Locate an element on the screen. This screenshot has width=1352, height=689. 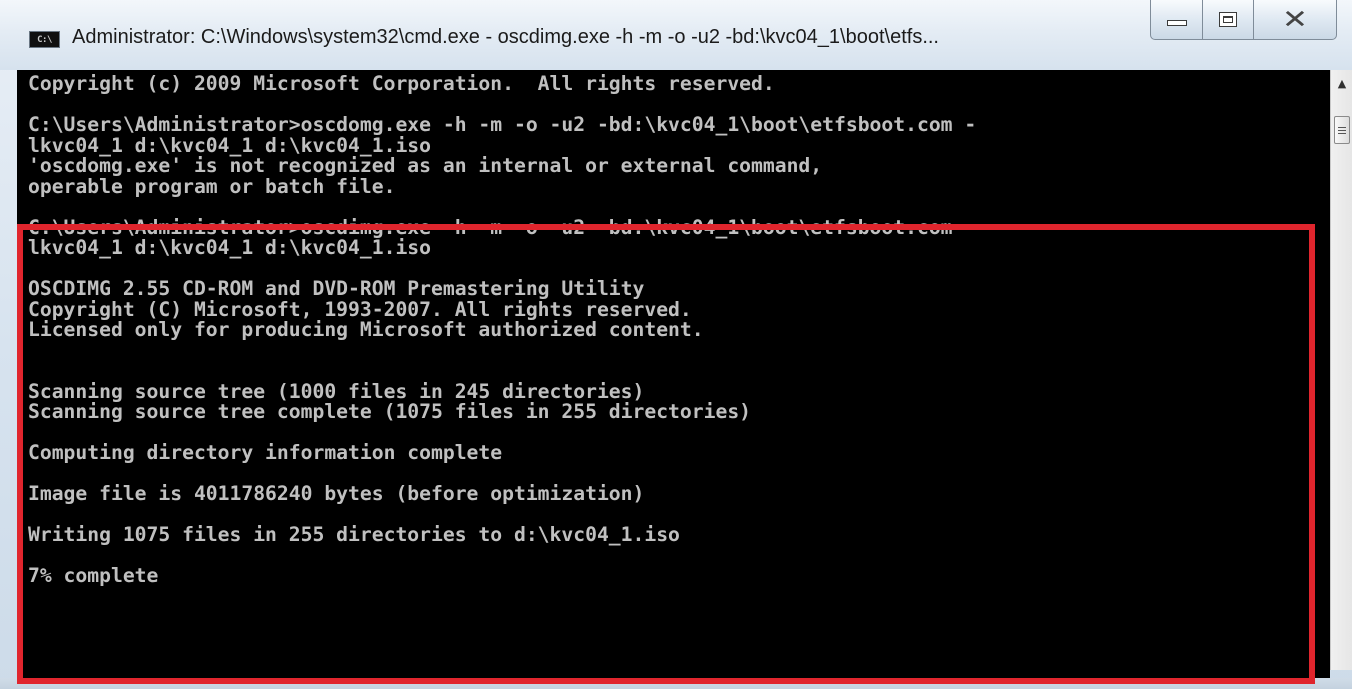
cmd-icon-label: C:\ is located at coordinates (44, 39).